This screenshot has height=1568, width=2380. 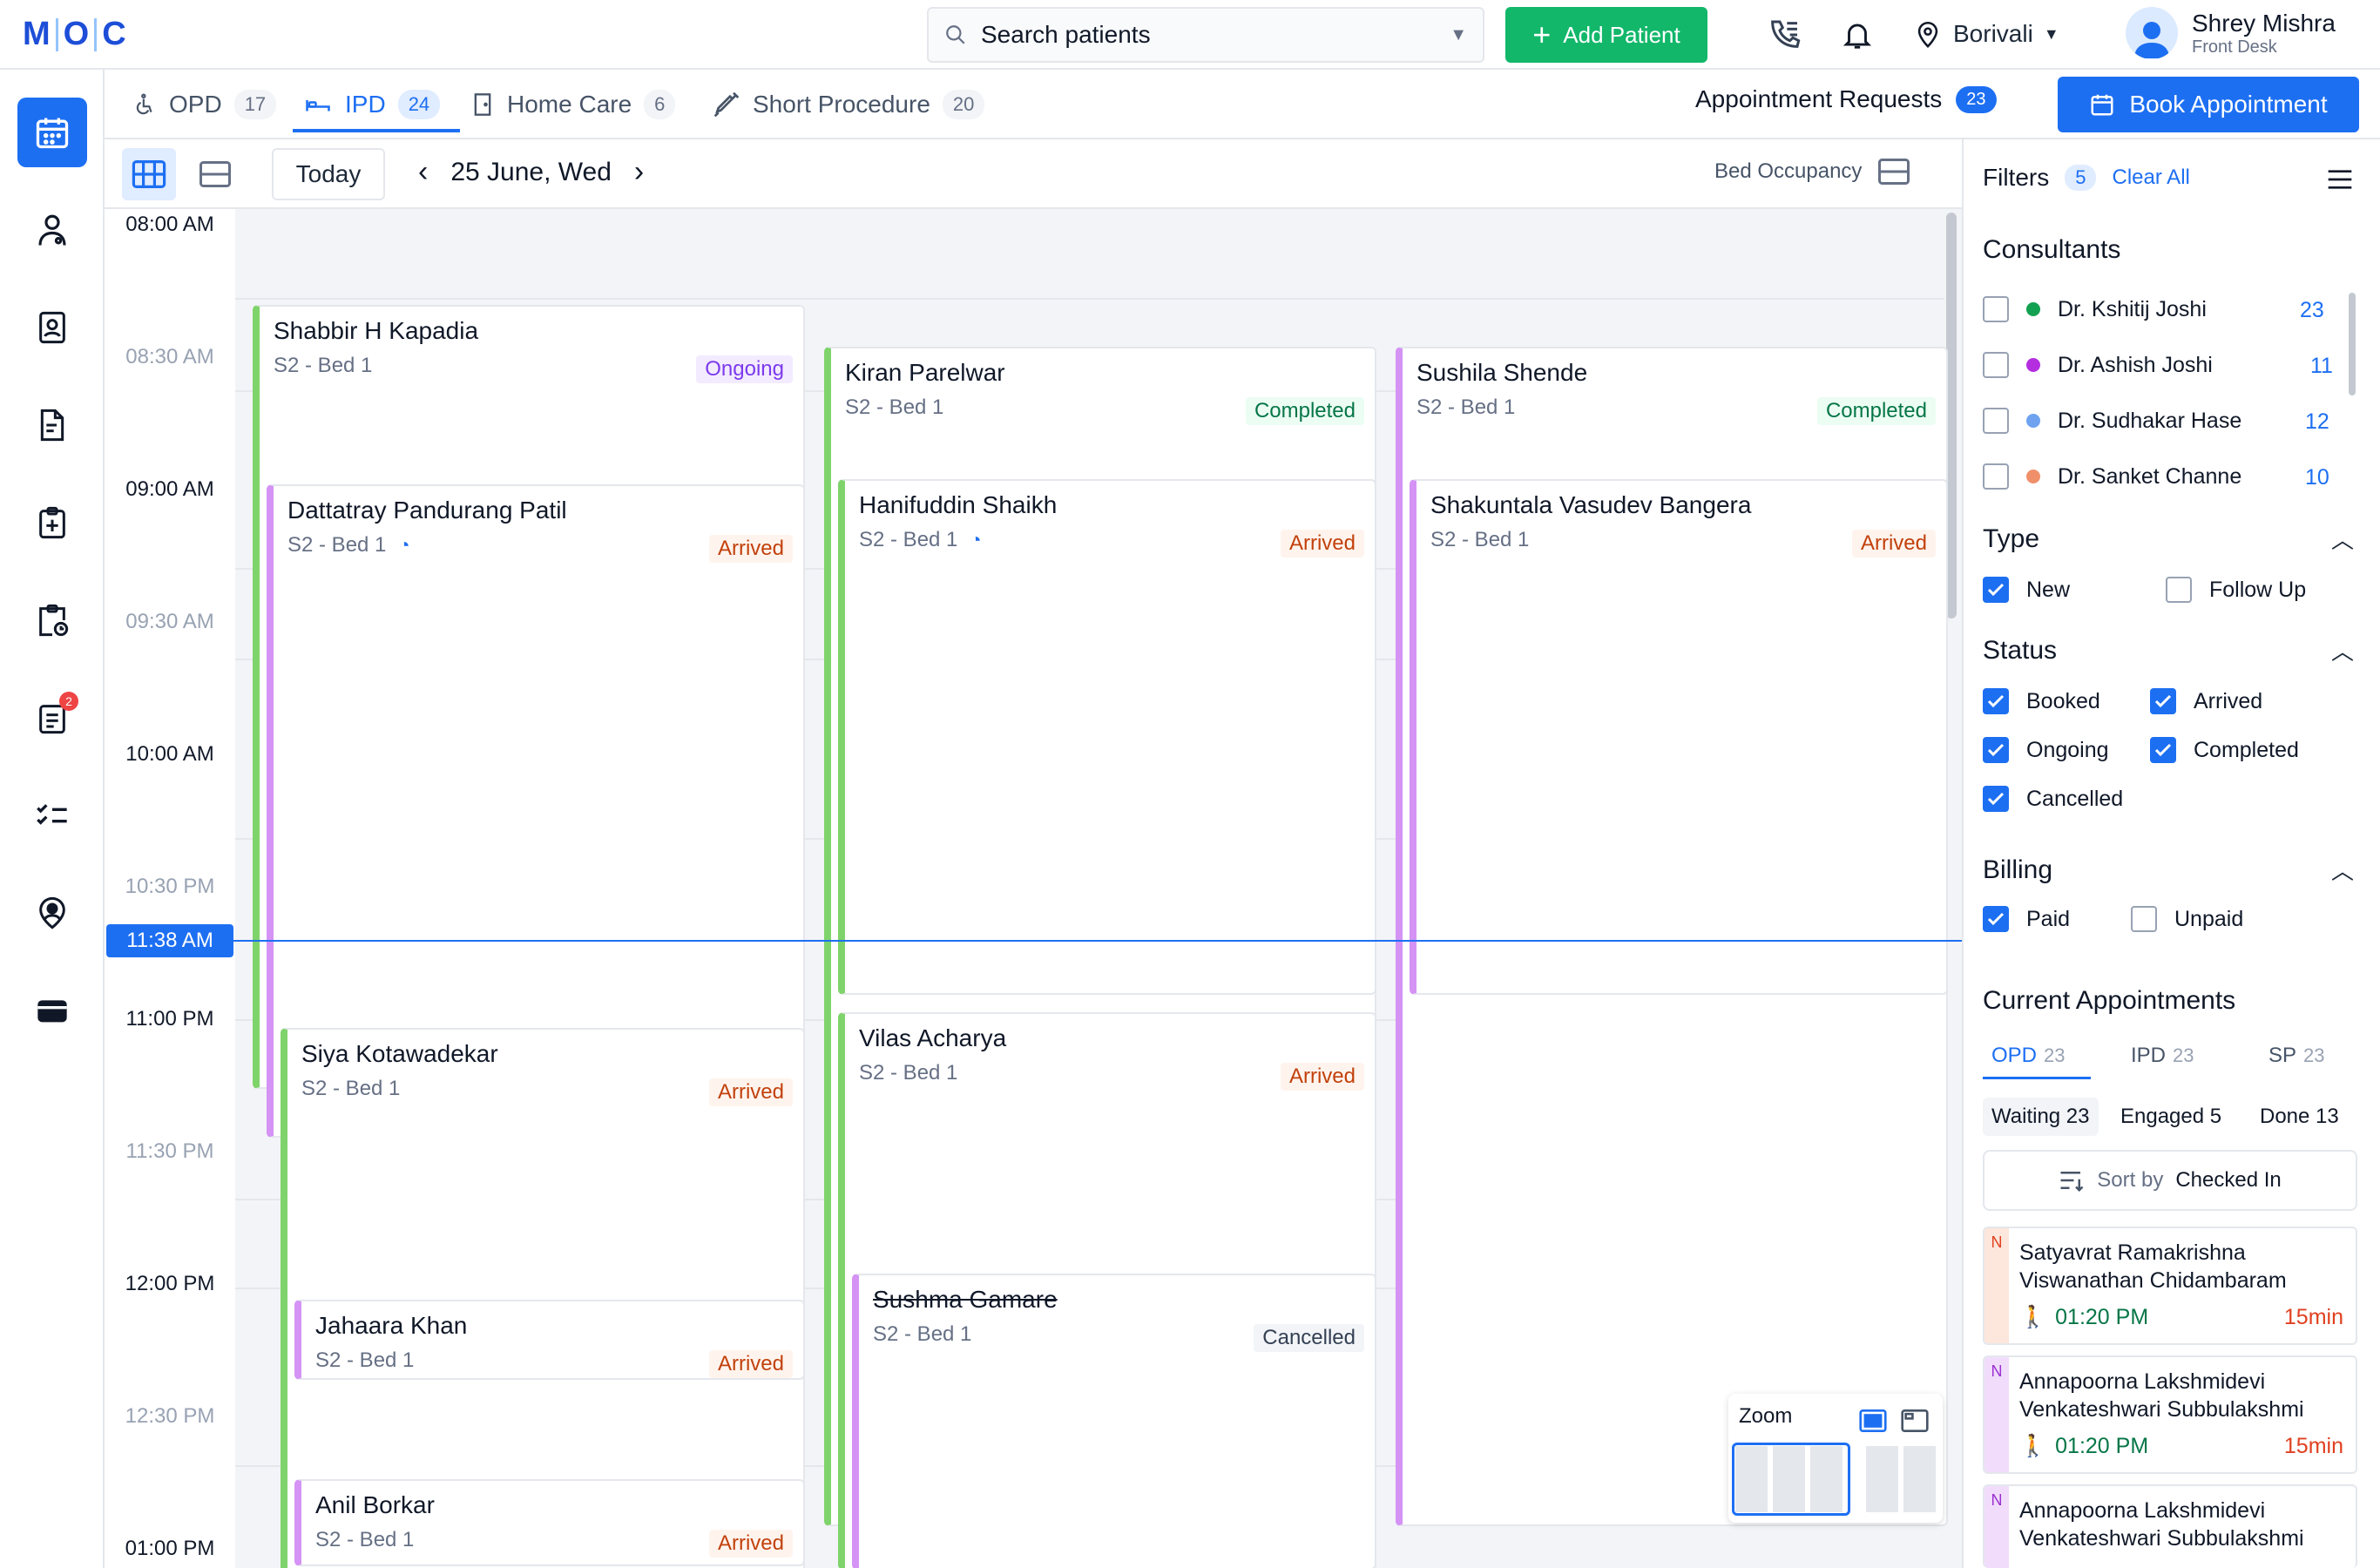 What do you see at coordinates (2026, 919) in the screenshot?
I see `billing-paid-option: Paid` at bounding box center [2026, 919].